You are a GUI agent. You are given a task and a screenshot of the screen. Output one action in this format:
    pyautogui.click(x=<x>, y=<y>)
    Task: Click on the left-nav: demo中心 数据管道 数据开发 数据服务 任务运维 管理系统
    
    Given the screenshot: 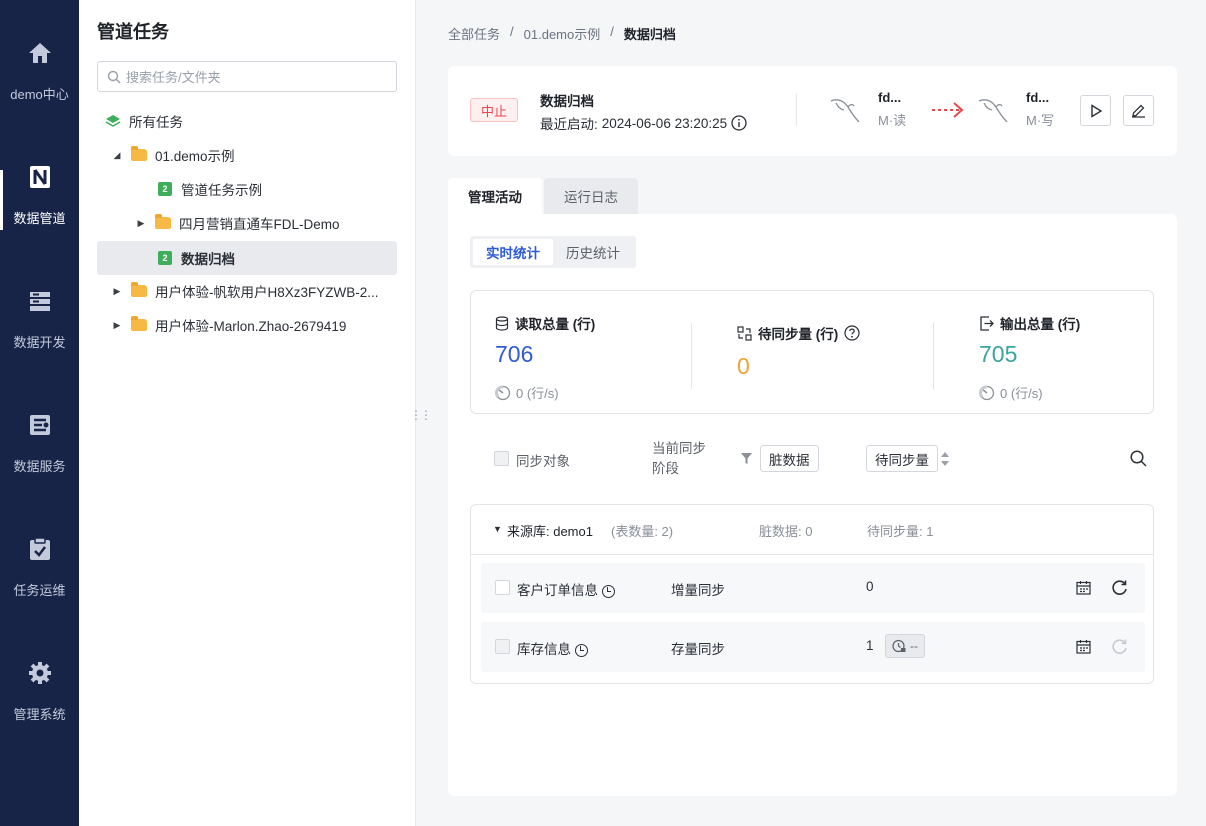 What is the action you would take?
    pyautogui.click(x=39, y=413)
    